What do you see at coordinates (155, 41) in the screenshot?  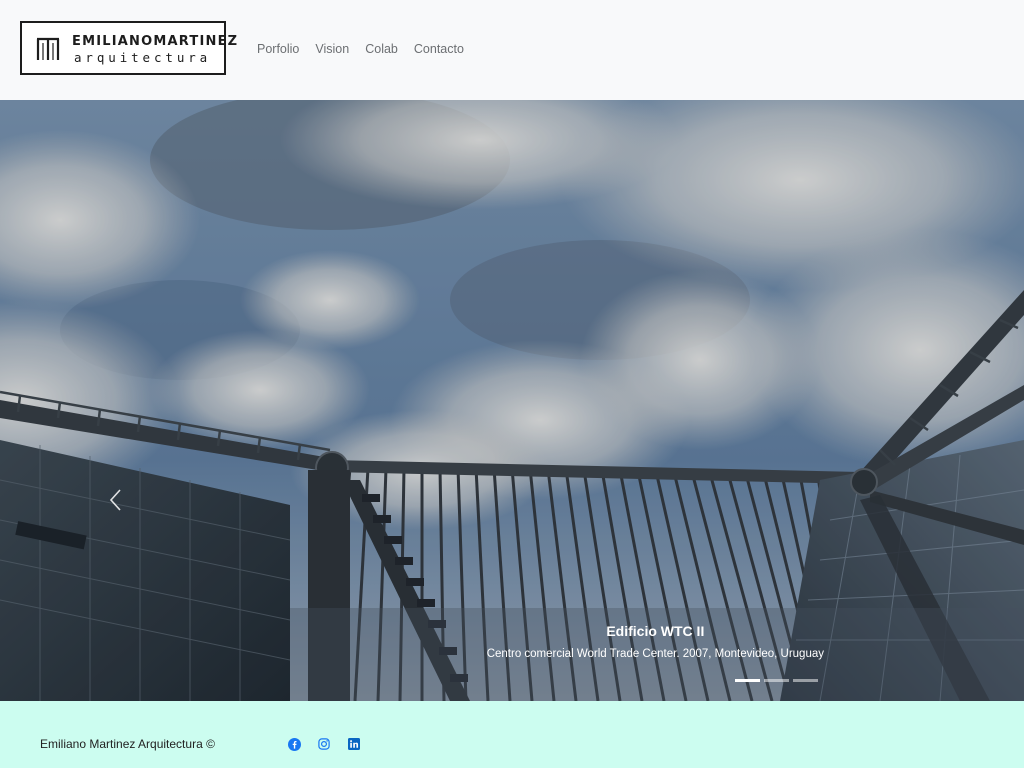 I see `brand-name: EMILIANOMARTINEZ` at bounding box center [155, 41].